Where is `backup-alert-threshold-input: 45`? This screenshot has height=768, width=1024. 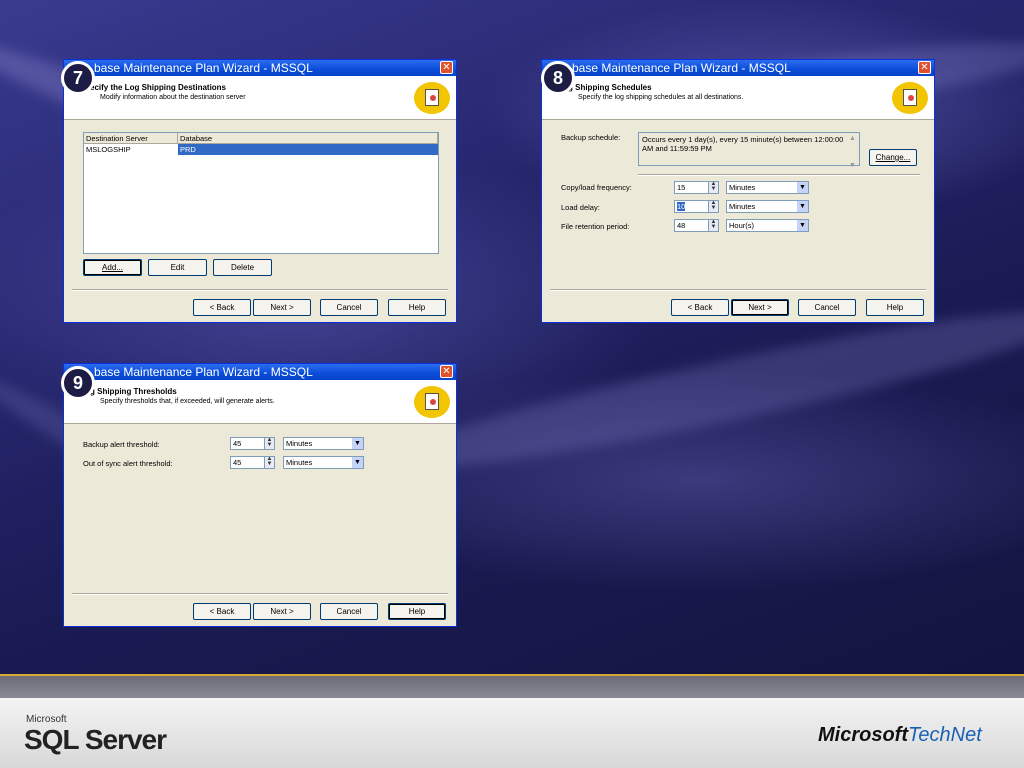
backup-alert-threshold-input: 45 is located at coordinates (247, 443).